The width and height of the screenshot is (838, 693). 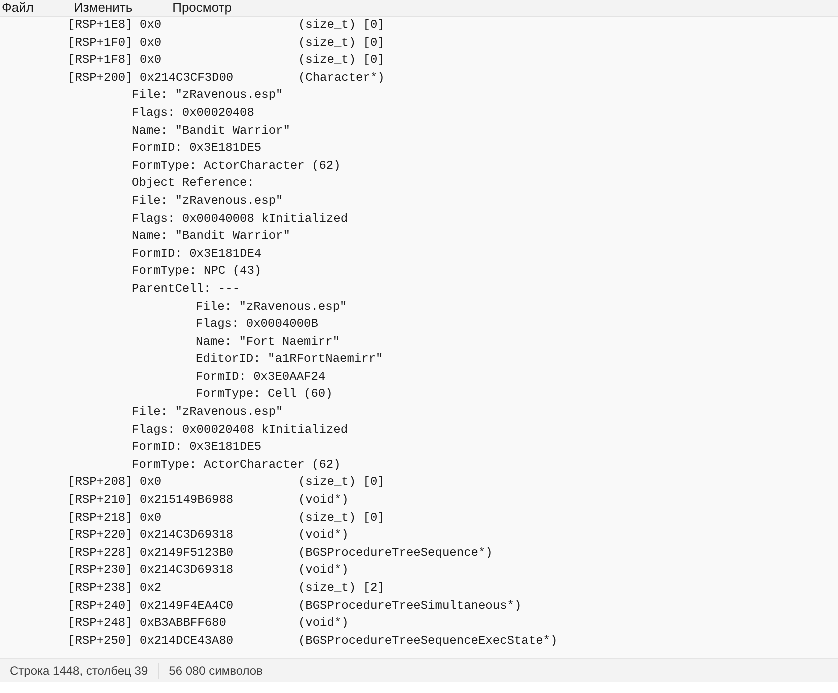 What do you see at coordinates (193, 113) in the screenshot?
I see `text-line: Flags: 0x00020408` at bounding box center [193, 113].